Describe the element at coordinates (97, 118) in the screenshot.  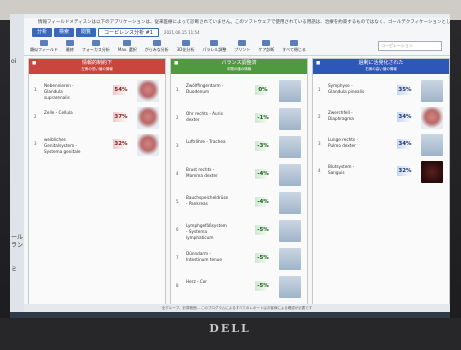
I see `list-item: 2 Zelle - Cellula 37%` at that location.